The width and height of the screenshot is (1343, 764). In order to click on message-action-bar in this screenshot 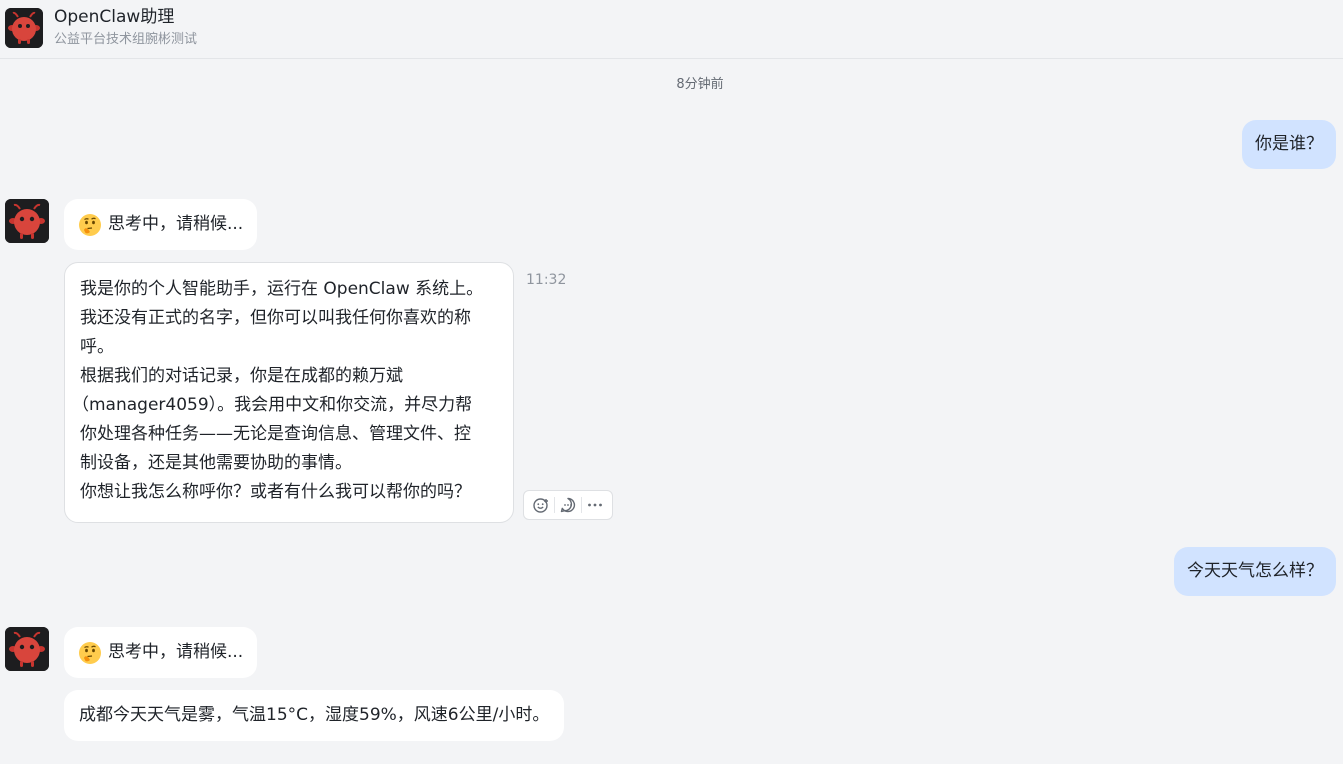, I will do `click(568, 505)`.